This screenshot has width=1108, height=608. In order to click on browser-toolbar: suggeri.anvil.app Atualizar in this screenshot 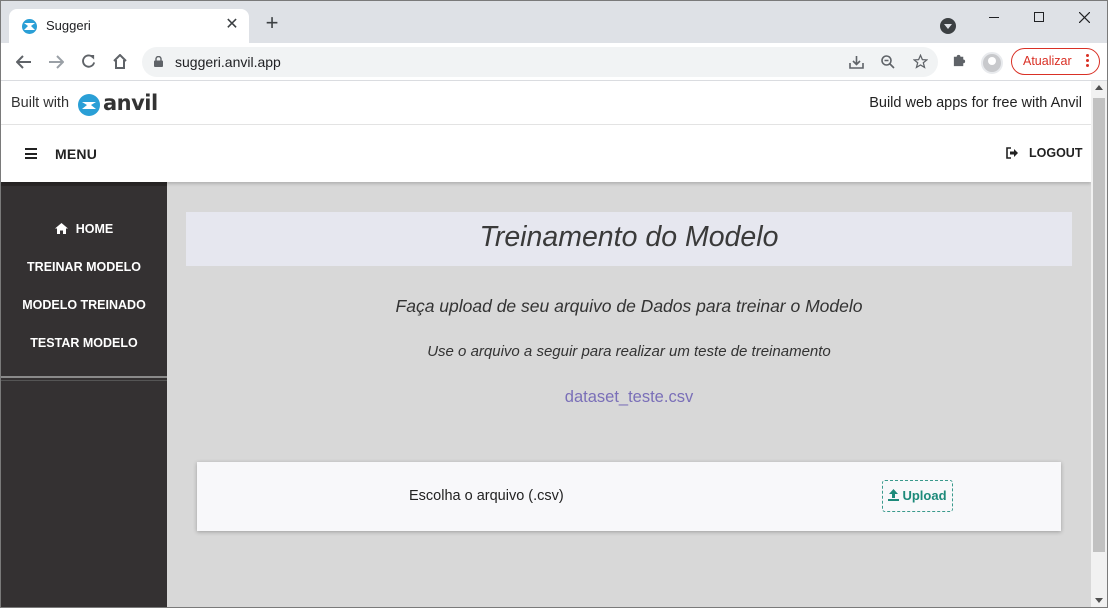, I will do `click(554, 62)`.